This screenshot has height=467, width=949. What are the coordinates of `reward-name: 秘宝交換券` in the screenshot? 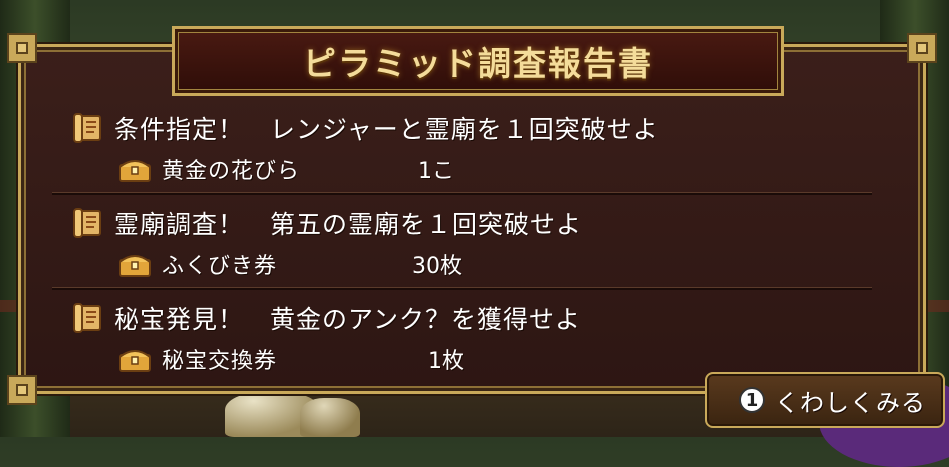 It's located at (220, 361).